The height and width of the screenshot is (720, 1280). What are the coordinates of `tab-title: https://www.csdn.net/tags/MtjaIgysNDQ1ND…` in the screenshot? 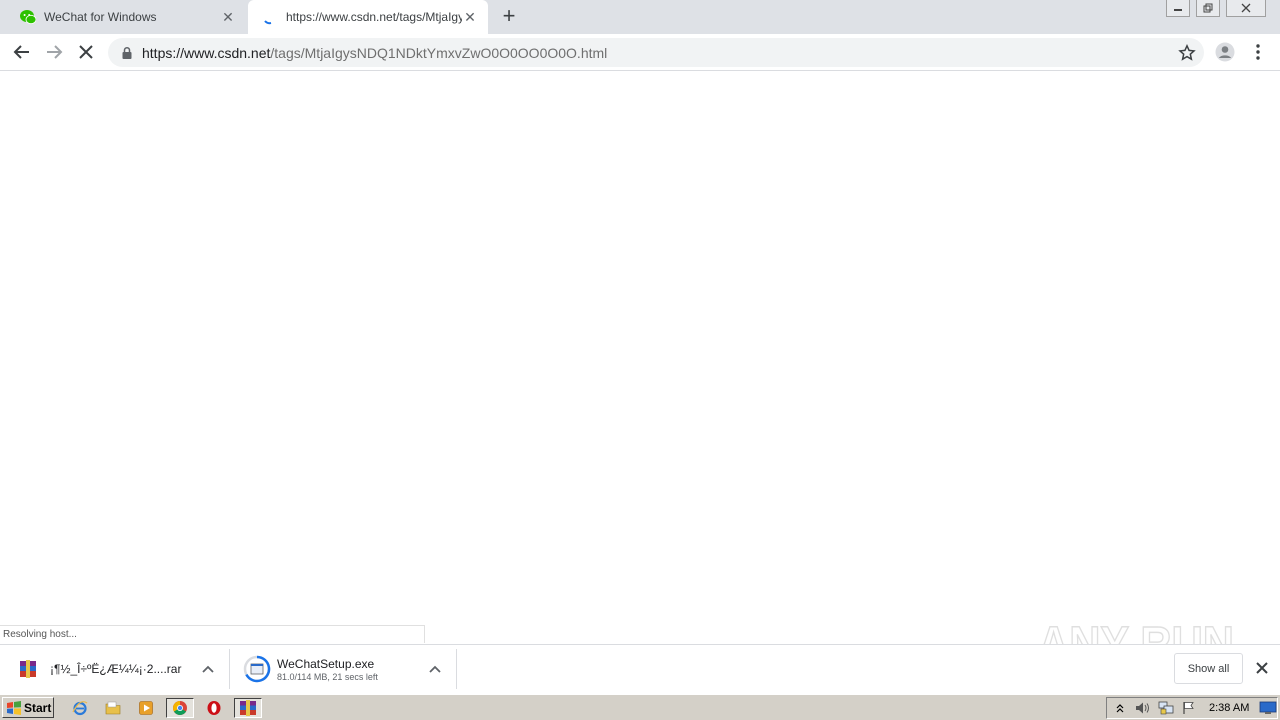 It's located at (374, 17).